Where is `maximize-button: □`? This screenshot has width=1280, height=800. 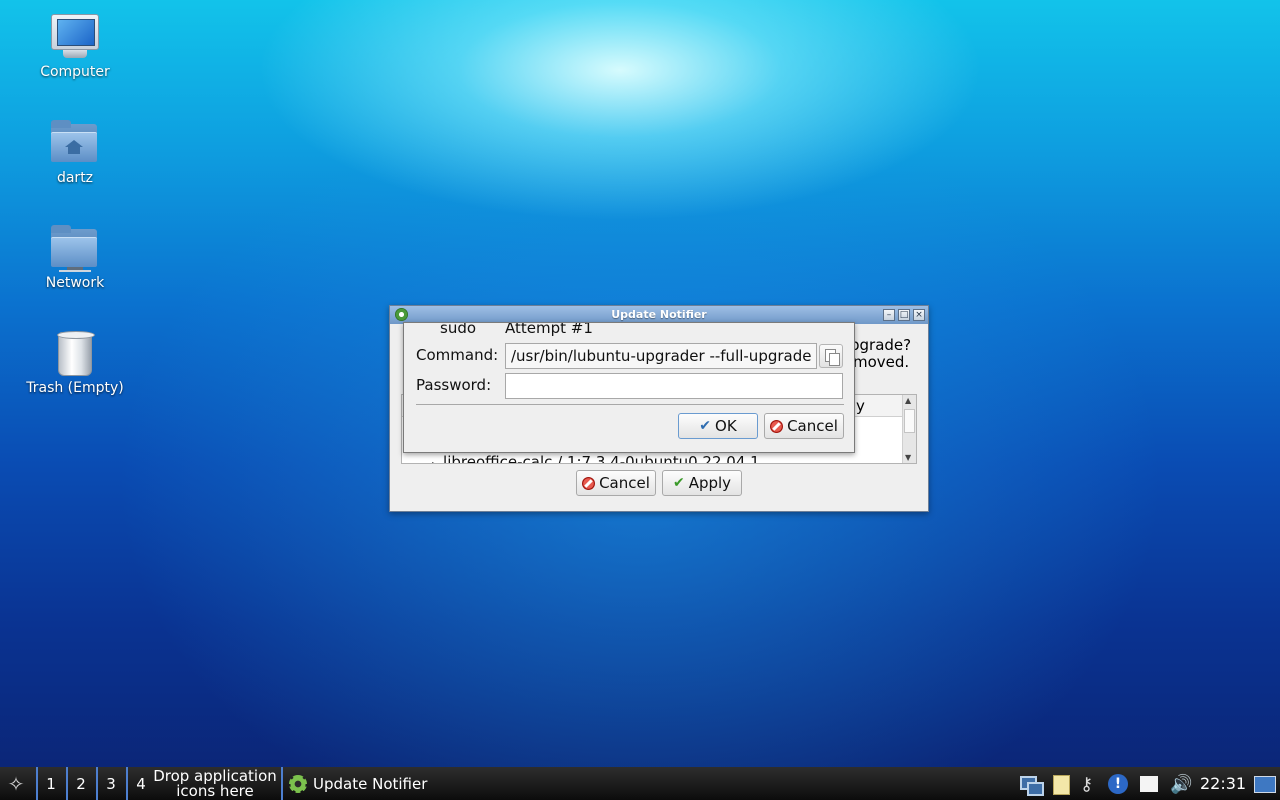 maximize-button: □ is located at coordinates (904, 315).